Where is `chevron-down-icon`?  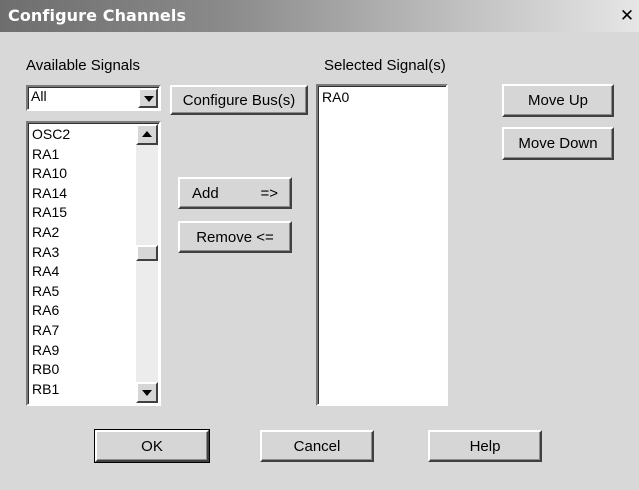
chevron-down-icon is located at coordinates (148, 98).